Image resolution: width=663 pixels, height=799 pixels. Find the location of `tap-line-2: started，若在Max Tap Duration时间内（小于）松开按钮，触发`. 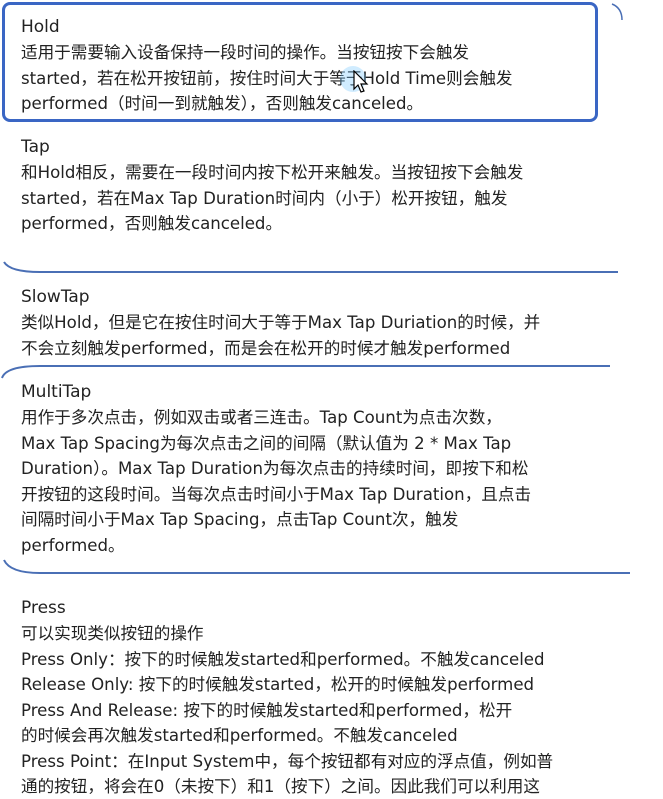

tap-line-2: started，若在Max Tap Duration时间内（小于）松开按钮，触发 is located at coordinates (264, 198).